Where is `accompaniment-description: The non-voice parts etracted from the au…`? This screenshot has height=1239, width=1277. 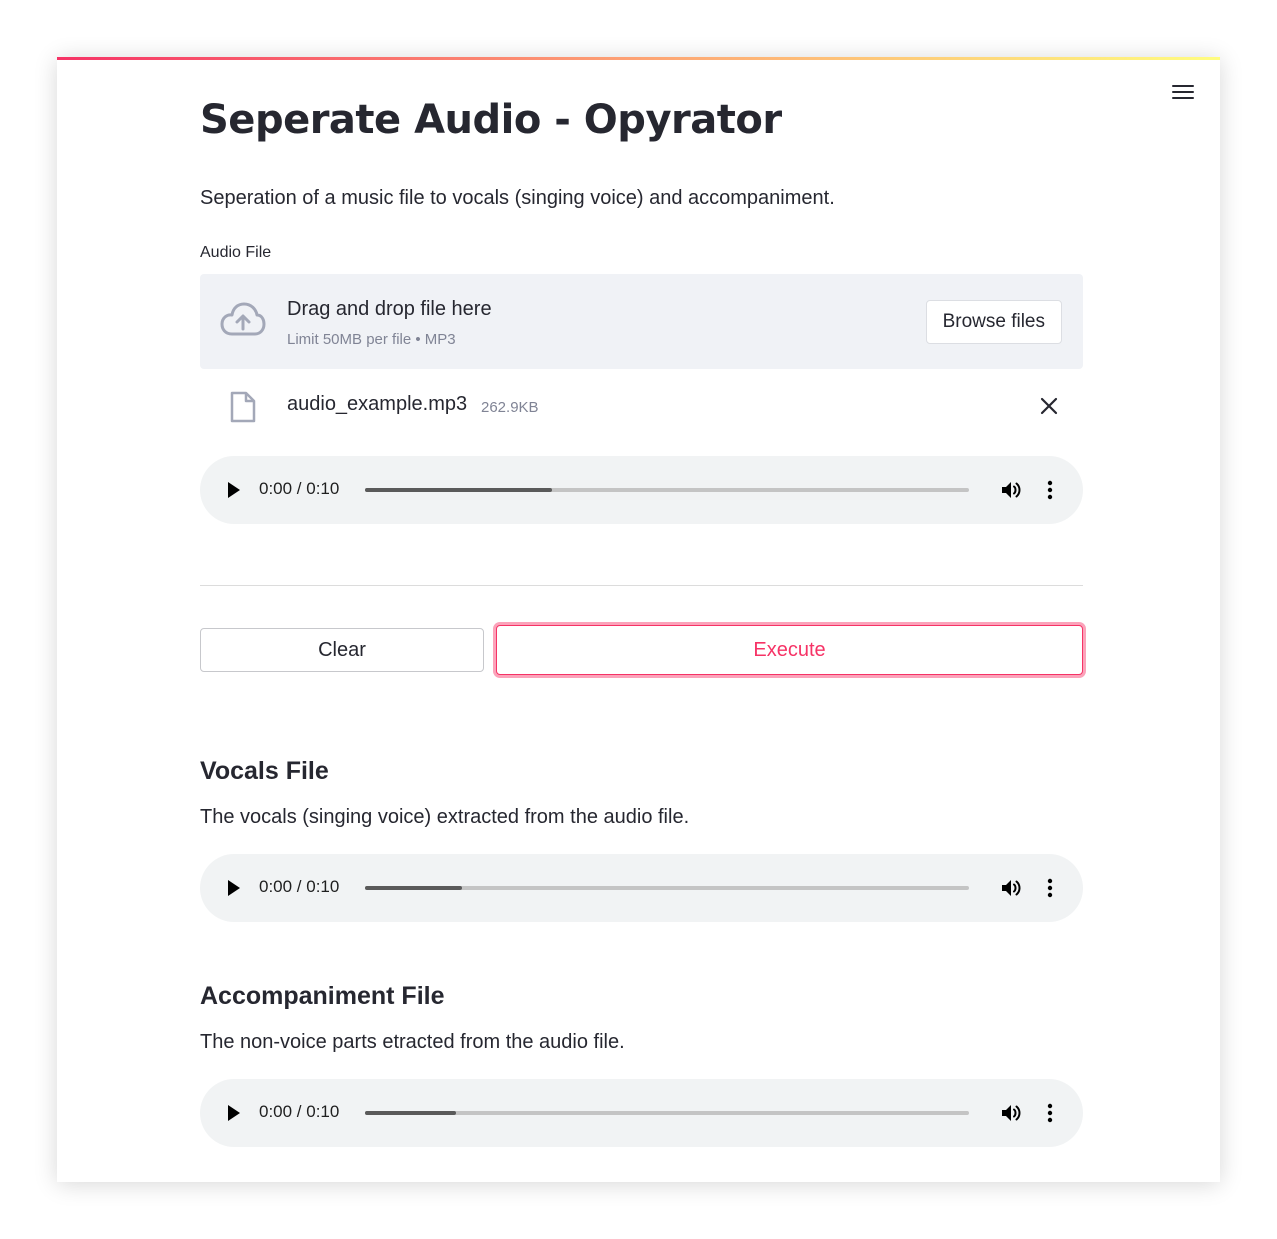 accompaniment-description: The non-voice parts etracted from the au… is located at coordinates (412, 1042).